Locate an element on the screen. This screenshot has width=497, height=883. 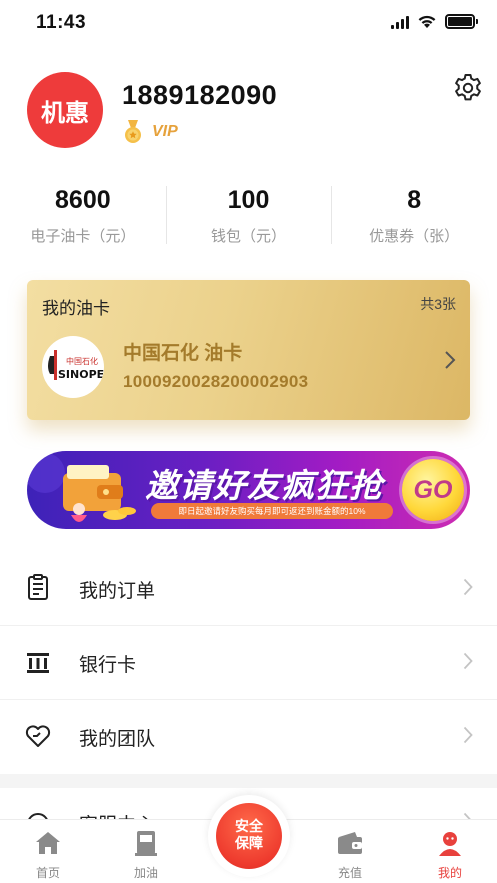
tab-label: 加油 is located at coordinates (145, 873).